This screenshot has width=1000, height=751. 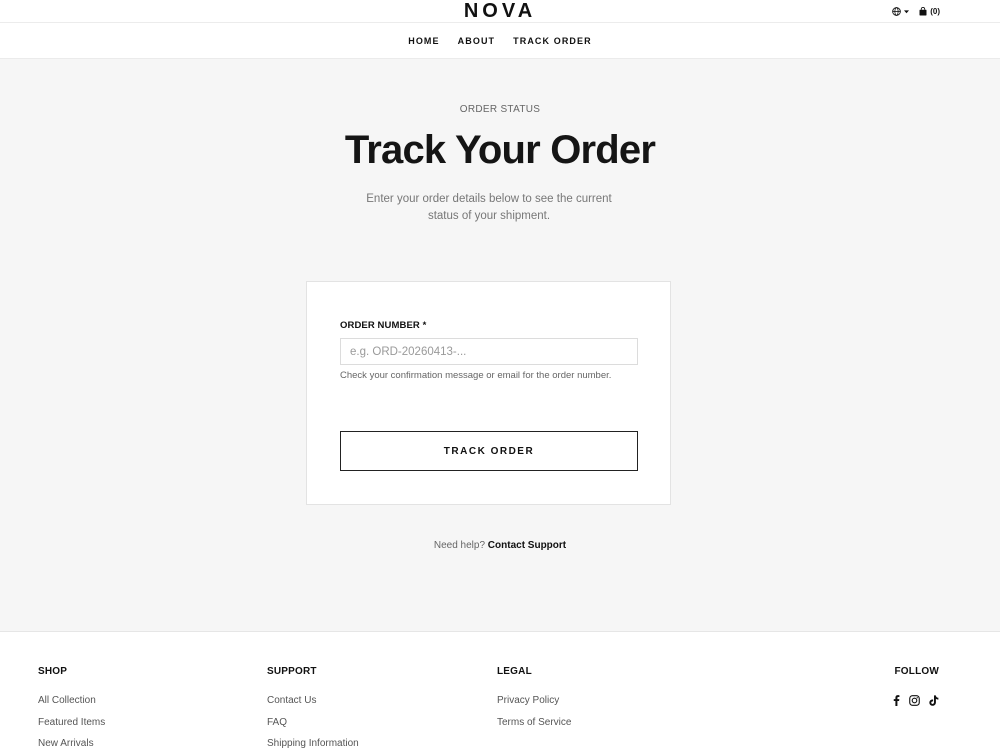 I want to click on nav-home: HOME, so click(x=423, y=41).